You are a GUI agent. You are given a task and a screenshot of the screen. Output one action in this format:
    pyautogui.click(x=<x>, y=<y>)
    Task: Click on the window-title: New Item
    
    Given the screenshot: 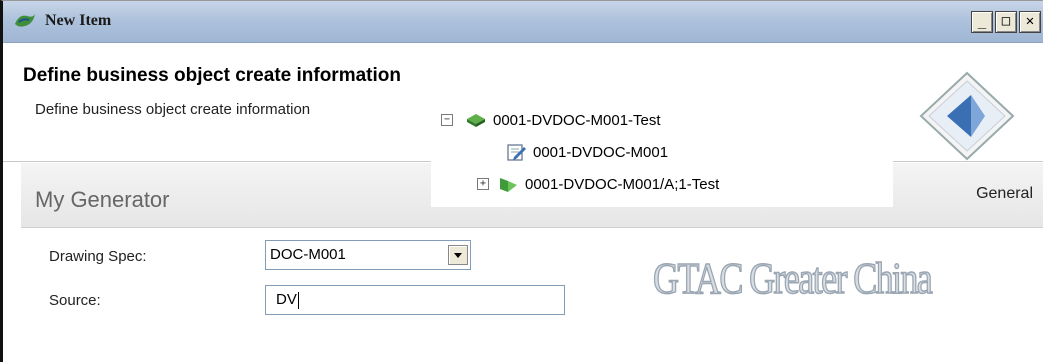 What is the action you would take?
    pyautogui.click(x=78, y=20)
    